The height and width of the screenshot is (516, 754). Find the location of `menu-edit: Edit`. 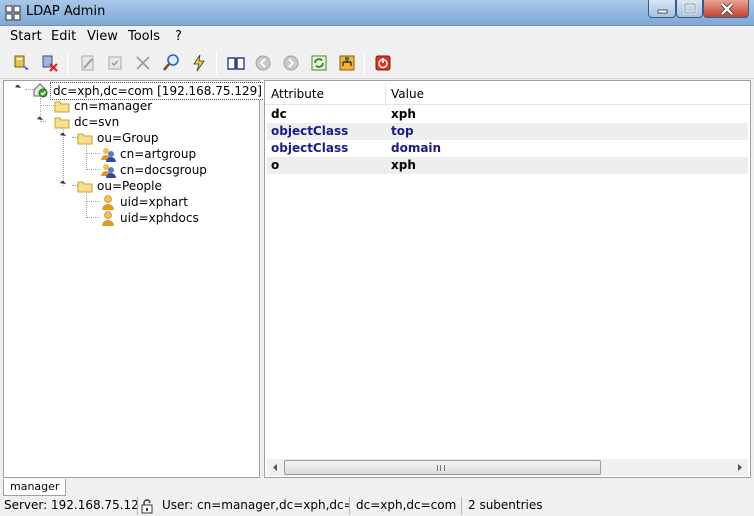

menu-edit: Edit is located at coordinates (63, 36).